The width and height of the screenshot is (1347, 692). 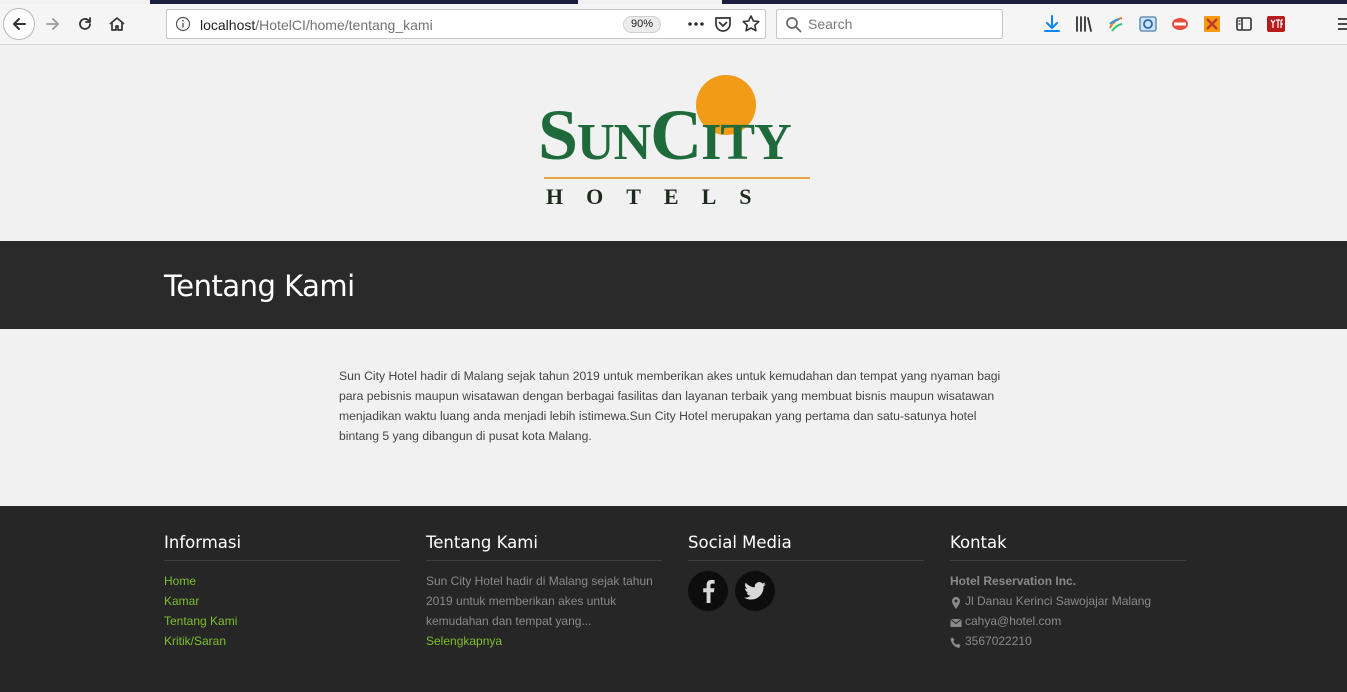 What do you see at coordinates (117, 24) in the screenshot?
I see `home-button` at bounding box center [117, 24].